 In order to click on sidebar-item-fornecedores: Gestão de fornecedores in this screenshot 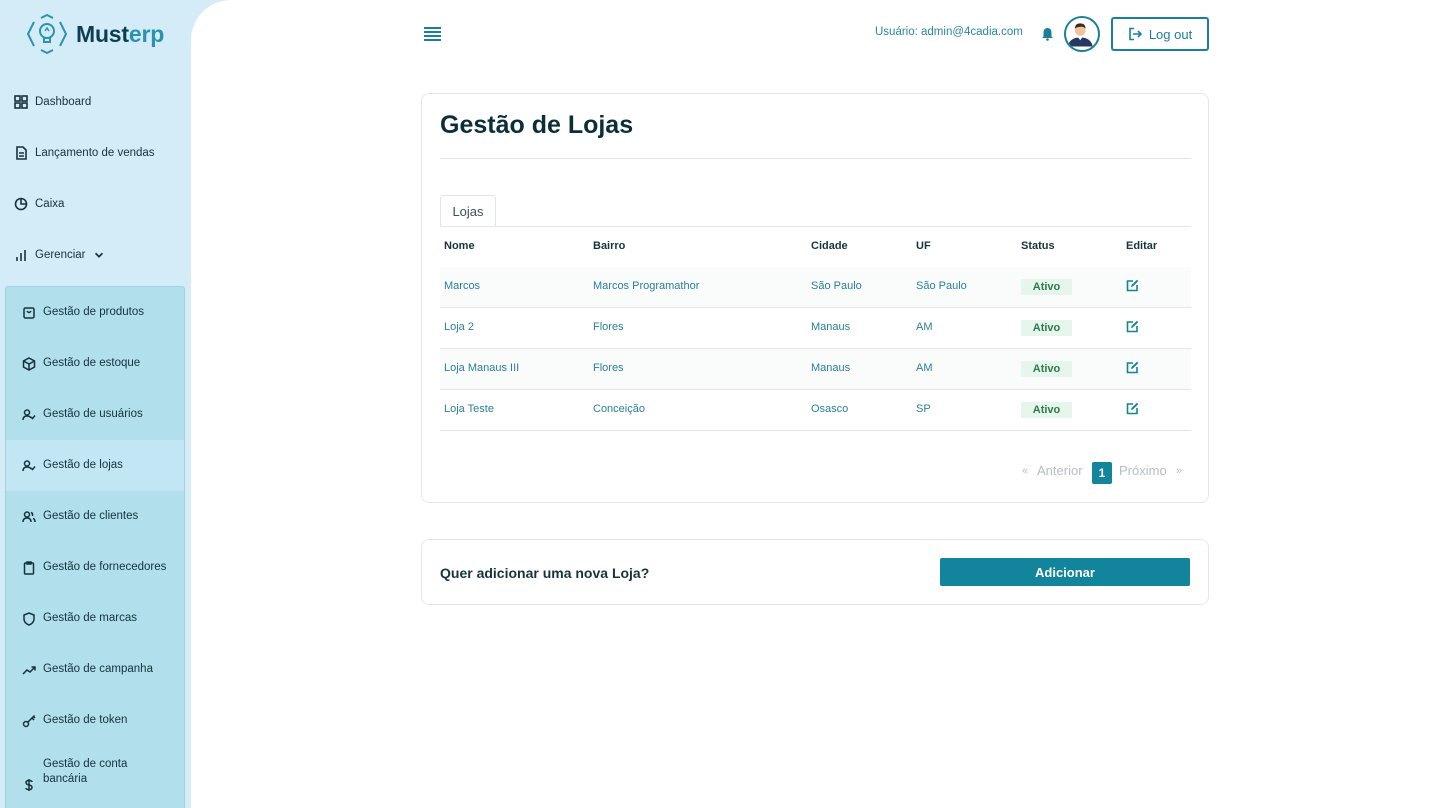, I will do `click(95, 567)`.